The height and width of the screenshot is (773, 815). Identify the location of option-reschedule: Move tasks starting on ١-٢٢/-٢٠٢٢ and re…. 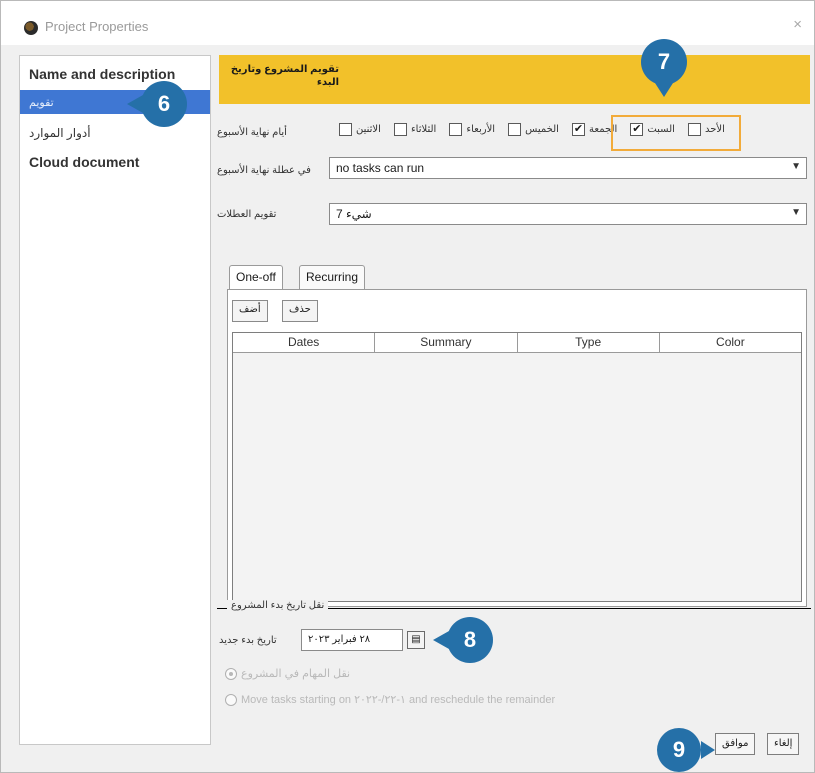
(390, 699).